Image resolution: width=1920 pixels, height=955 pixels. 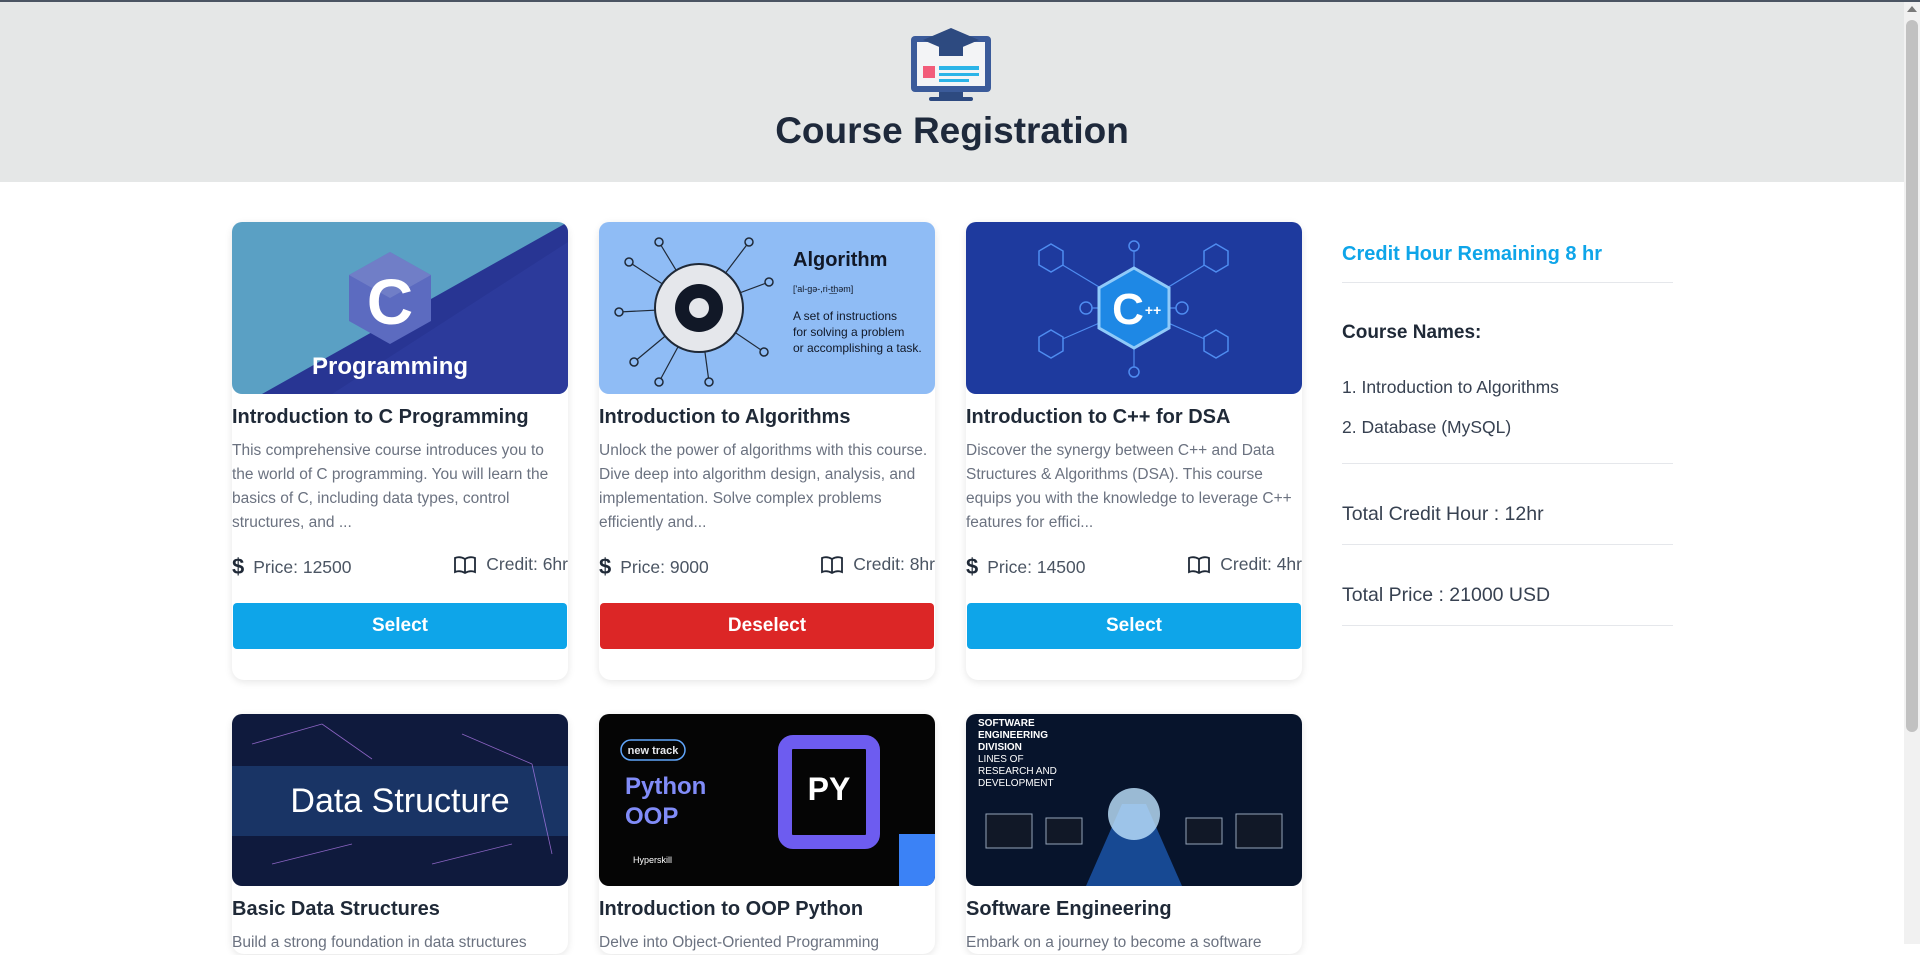 What do you see at coordinates (1001, 759) in the screenshot?
I see `svg-text: LINES OF` at bounding box center [1001, 759].